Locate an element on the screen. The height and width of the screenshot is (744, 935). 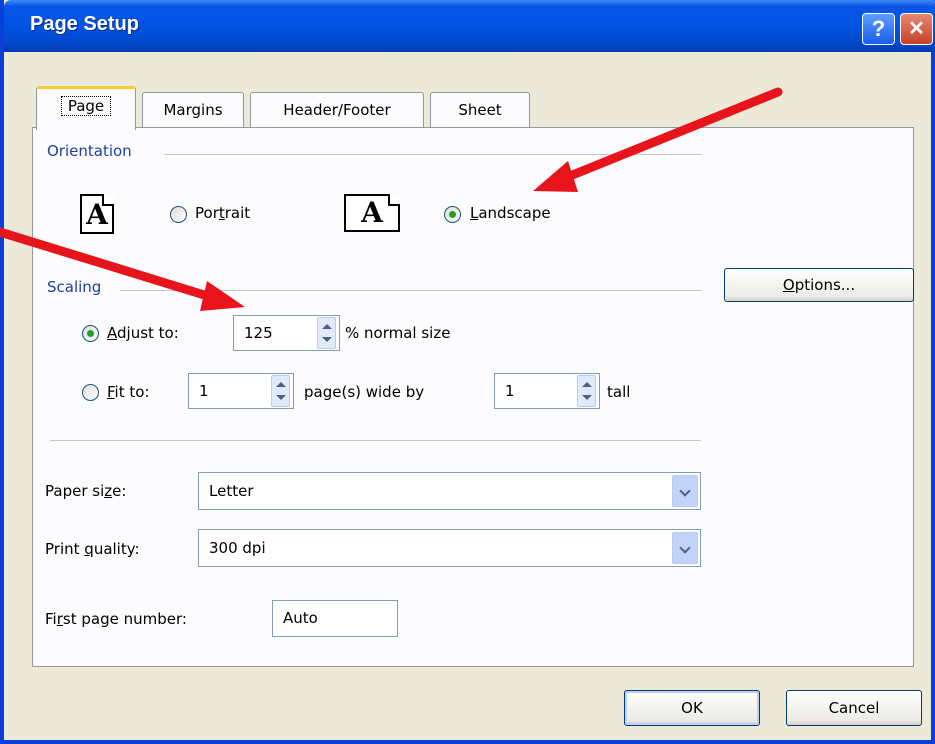
arrow-to-adjust-to is located at coordinates (122, 269).